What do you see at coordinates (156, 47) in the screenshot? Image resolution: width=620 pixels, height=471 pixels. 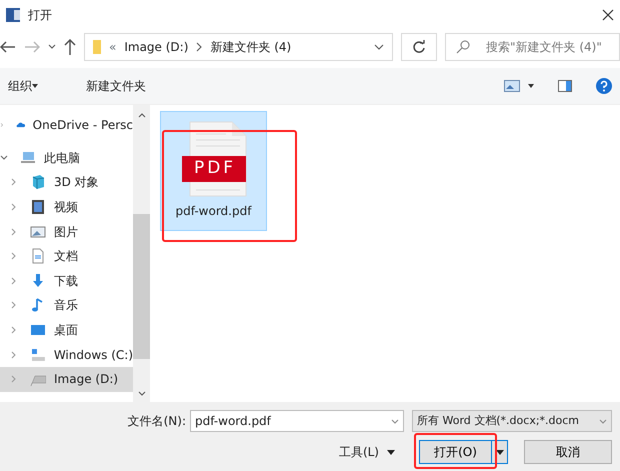 I see `breadcrumb-item: Image (D:)` at bounding box center [156, 47].